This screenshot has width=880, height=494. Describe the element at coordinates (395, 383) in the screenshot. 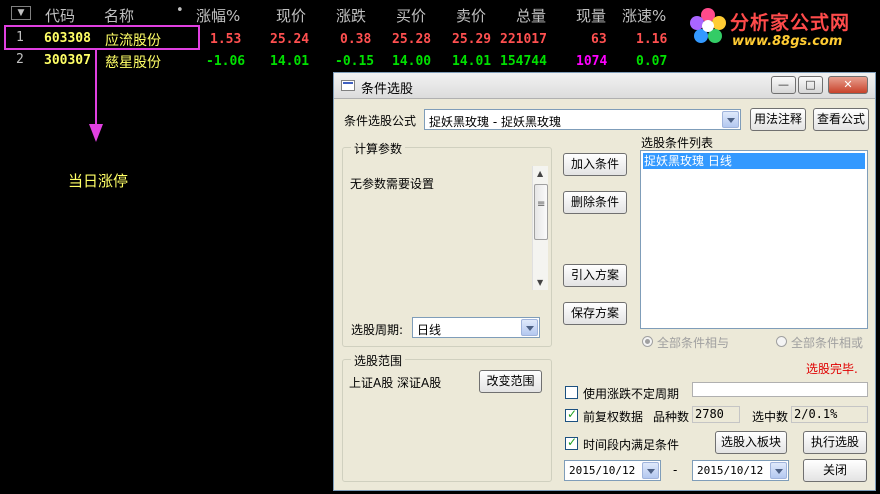

I see `range-text: 上证A股 深证A股` at that location.